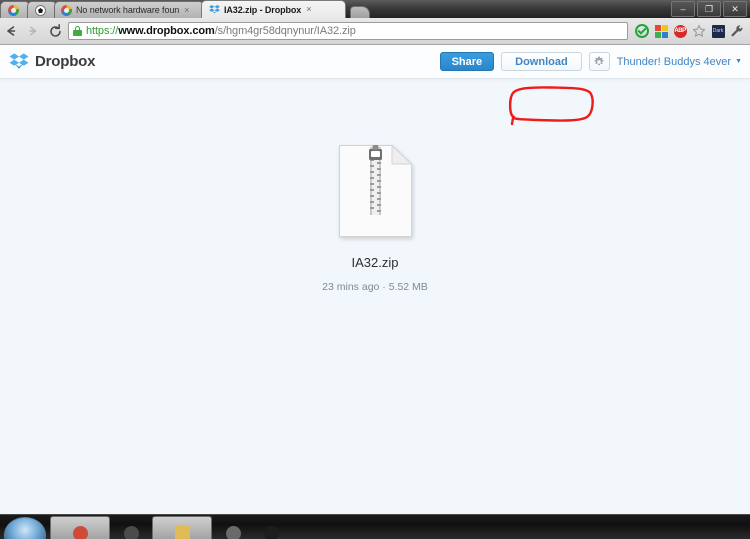 The height and width of the screenshot is (539, 750). I want to click on zip-file-icon, so click(375, 190).